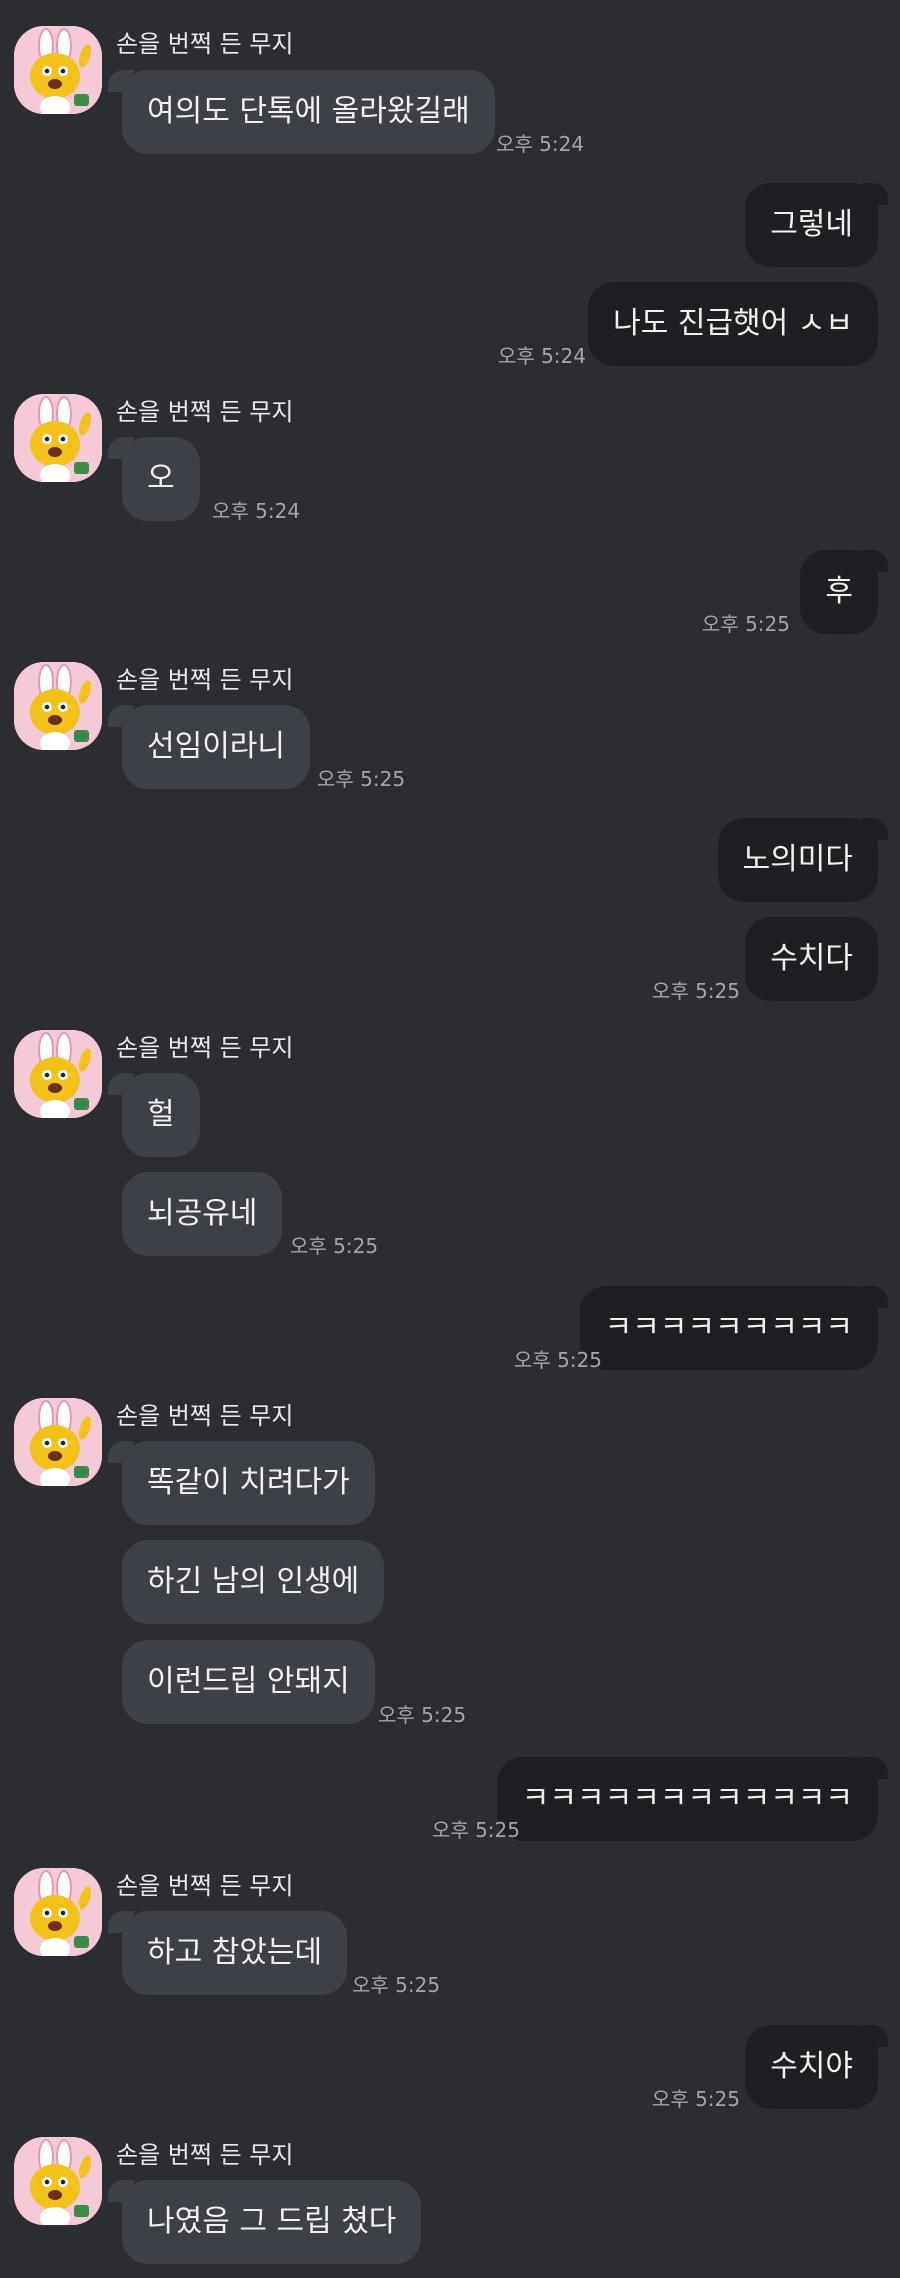 Image resolution: width=900 pixels, height=2278 pixels. What do you see at coordinates (811, 959) in the screenshot?
I see `outgoing-message: 수치다` at bounding box center [811, 959].